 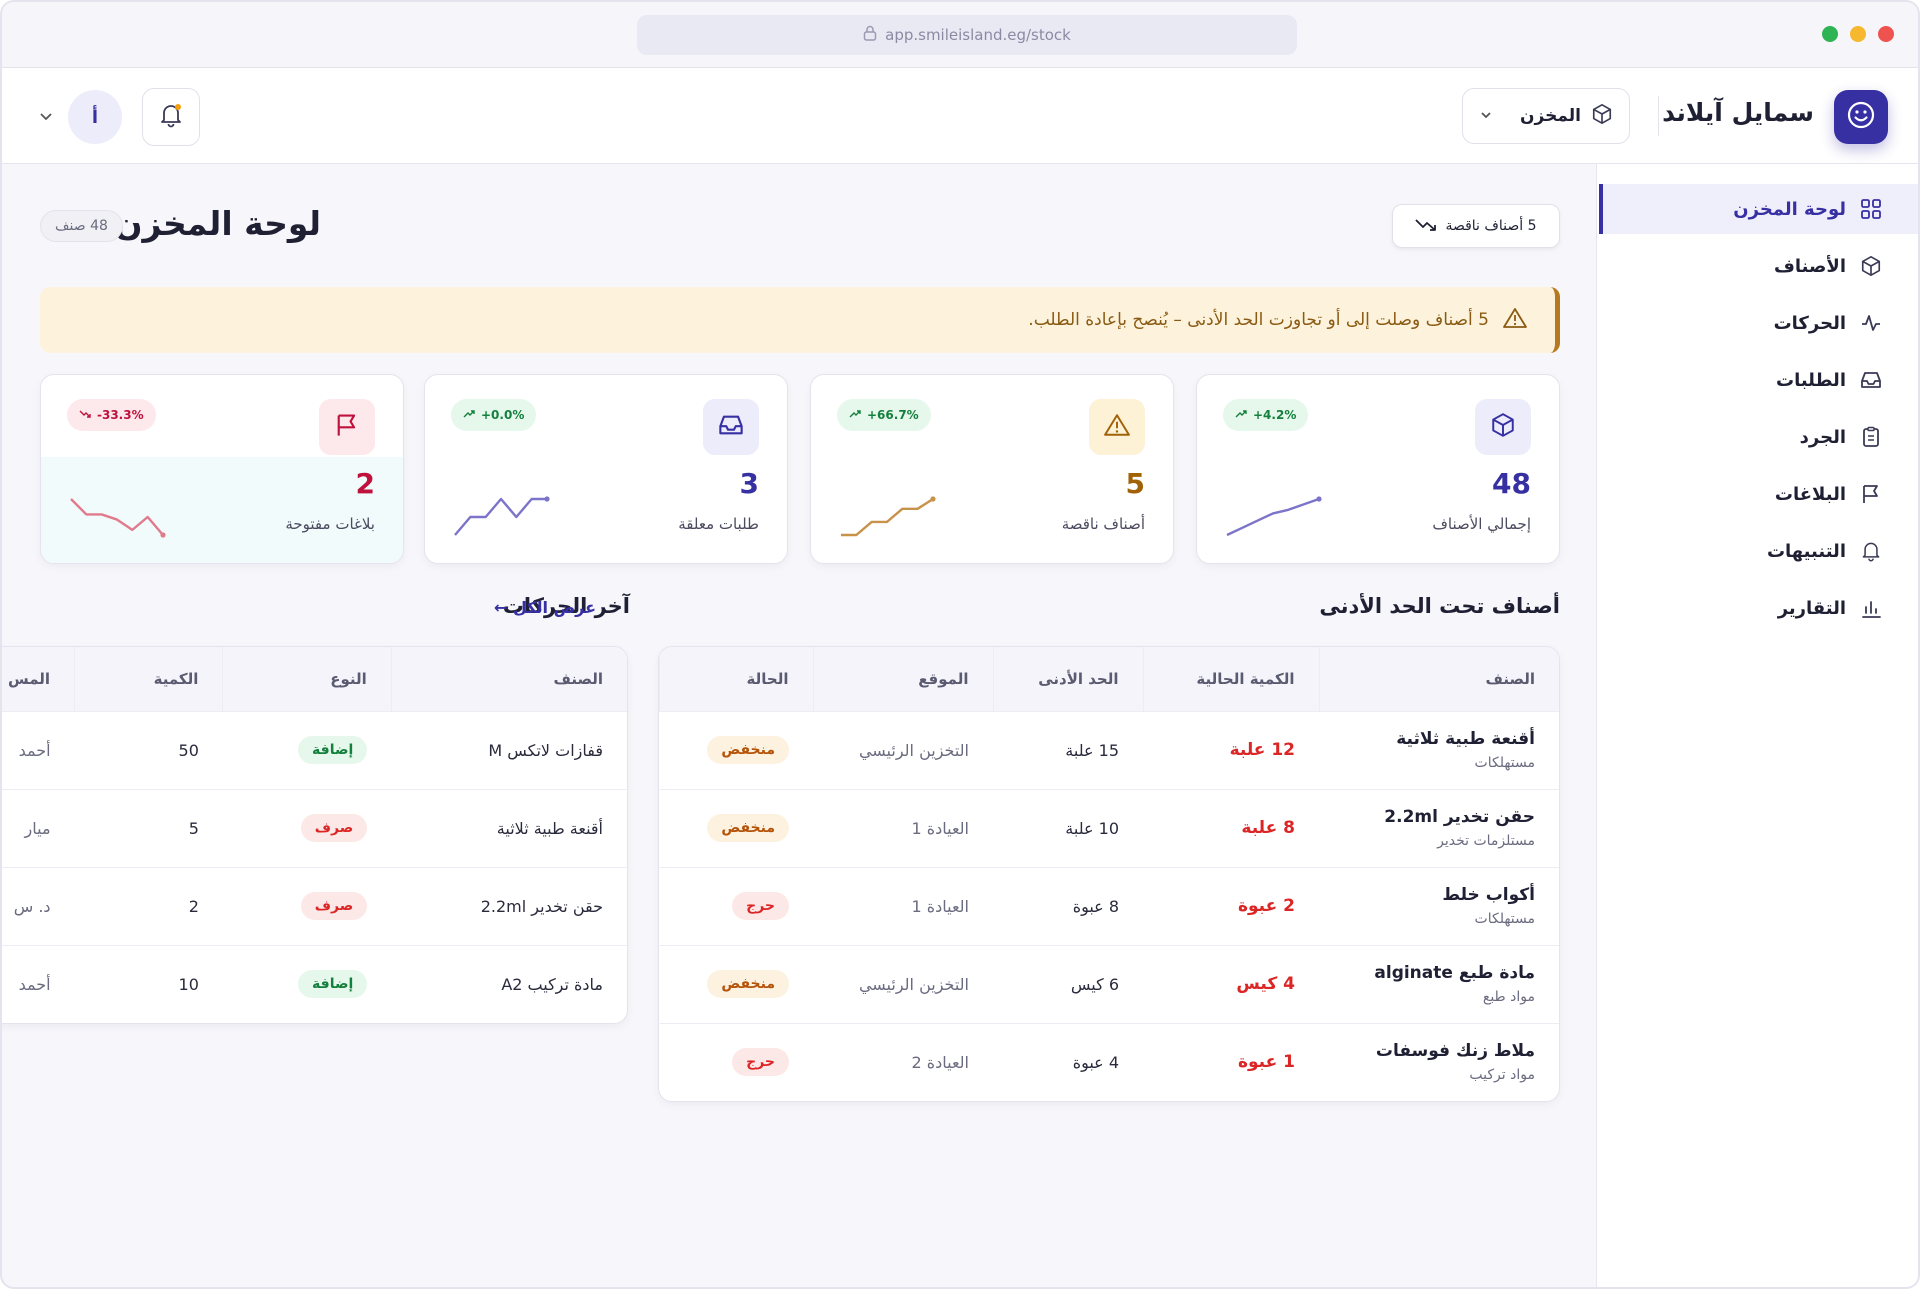 What do you see at coordinates (992, 469) in the screenshot?
I see `stat-card-low-items: +66.7% 5 أصناف ناقصة` at bounding box center [992, 469].